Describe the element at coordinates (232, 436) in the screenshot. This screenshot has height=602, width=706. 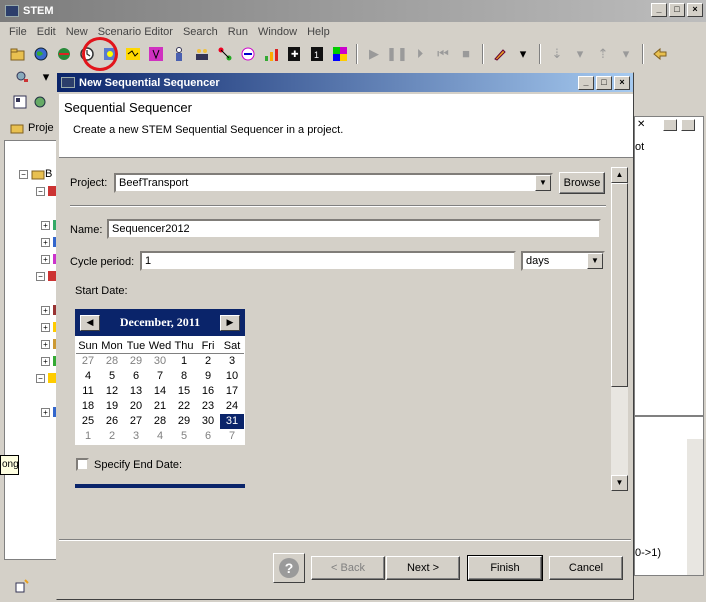
I see `calendar-day: 7` at that location.